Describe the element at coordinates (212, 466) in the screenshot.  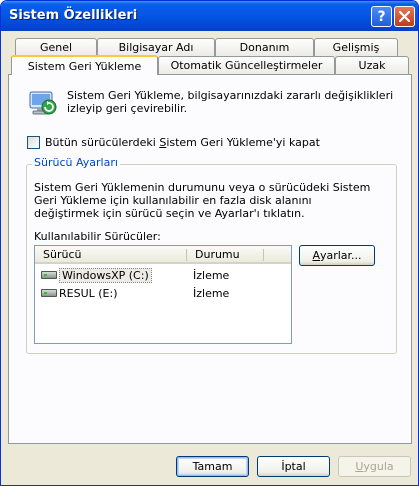
I see `ok-button: Tamam` at that location.